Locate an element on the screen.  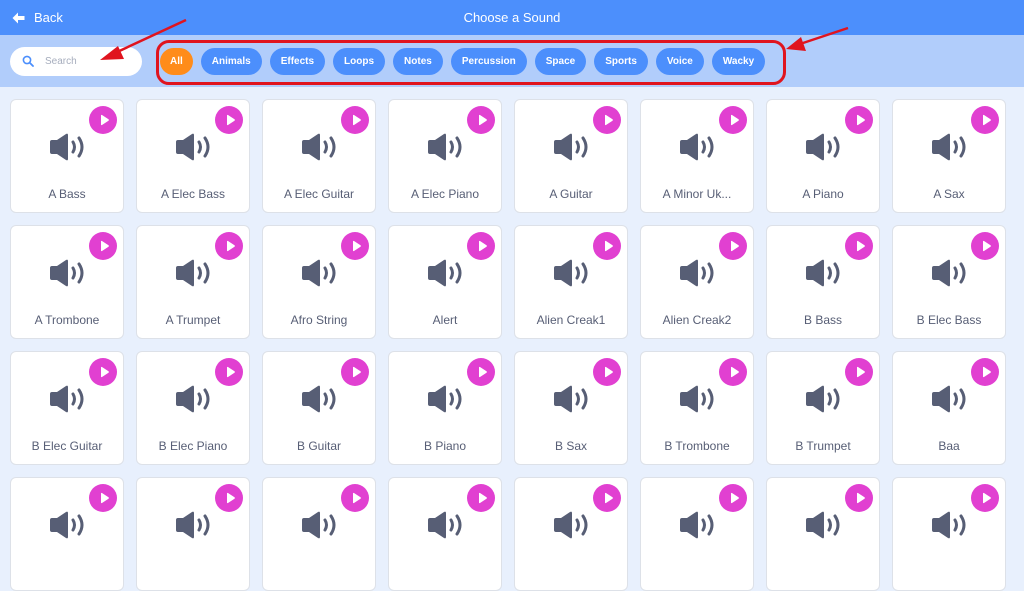
search-input is located at coordinates (90, 61).